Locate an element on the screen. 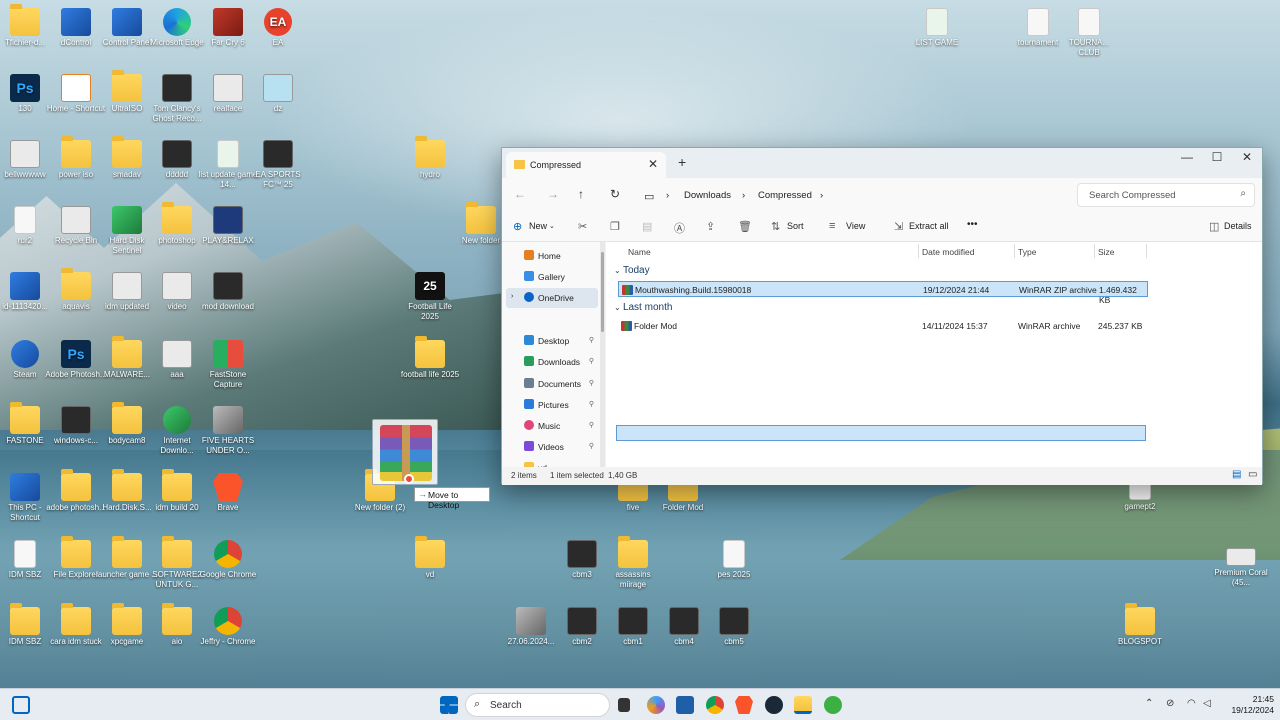 This screenshot has height=720, width=1280. nav-item-vd: vd is located at coordinates (552, 462).